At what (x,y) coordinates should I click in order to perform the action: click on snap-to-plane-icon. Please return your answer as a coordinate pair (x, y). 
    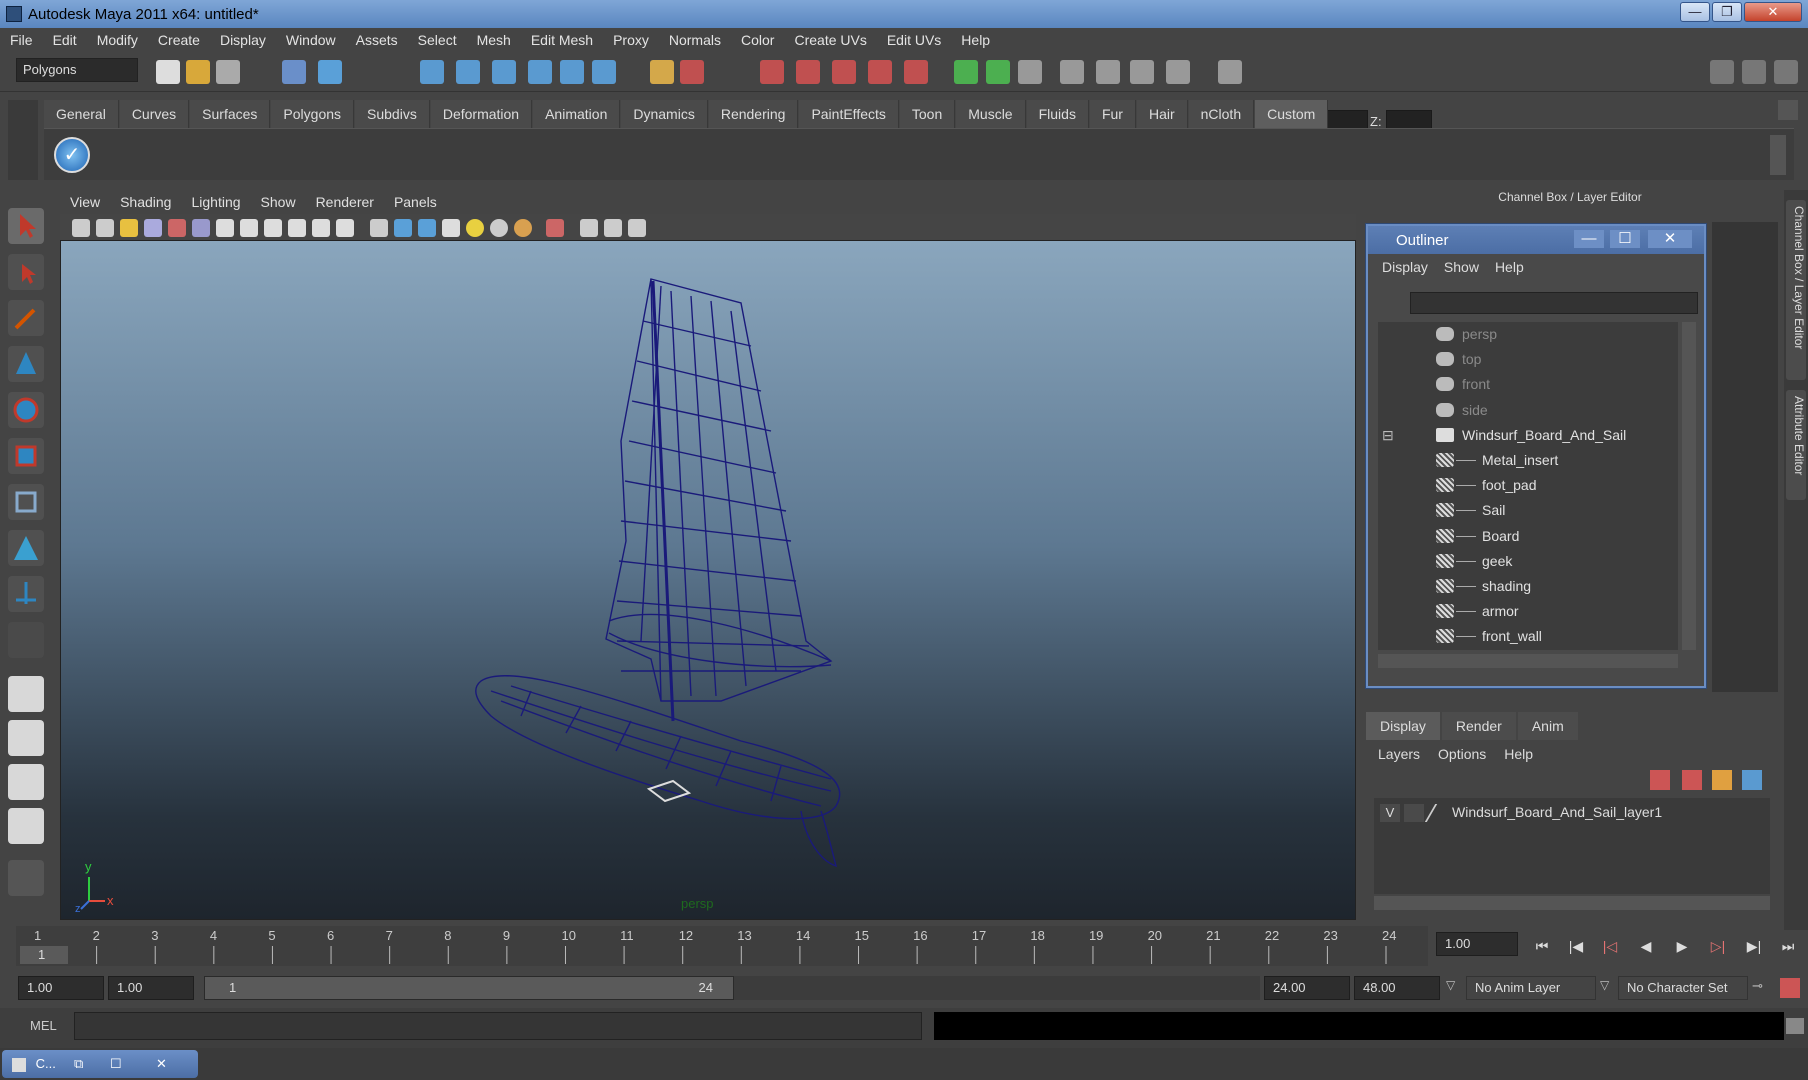
    Looking at the image, I should click on (540, 72).